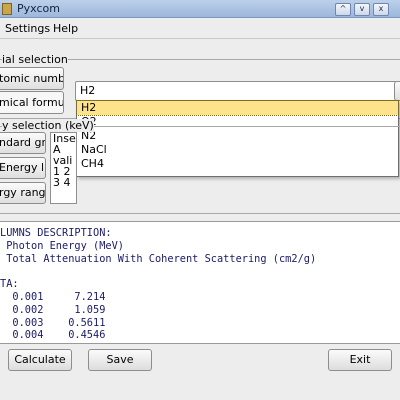 This screenshot has width=400, height=400. I want to click on output-line: 0.003 0.5611, so click(53, 322).